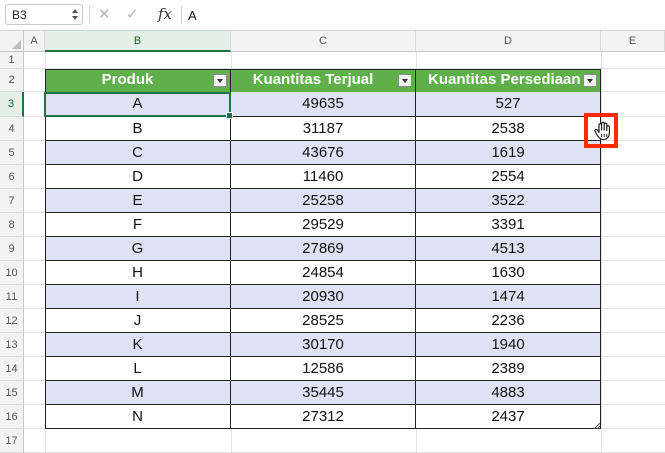 This screenshot has width=665, height=453. Describe the element at coordinates (16, 44) in the screenshot. I see `select-all-triangle-icon` at that location.